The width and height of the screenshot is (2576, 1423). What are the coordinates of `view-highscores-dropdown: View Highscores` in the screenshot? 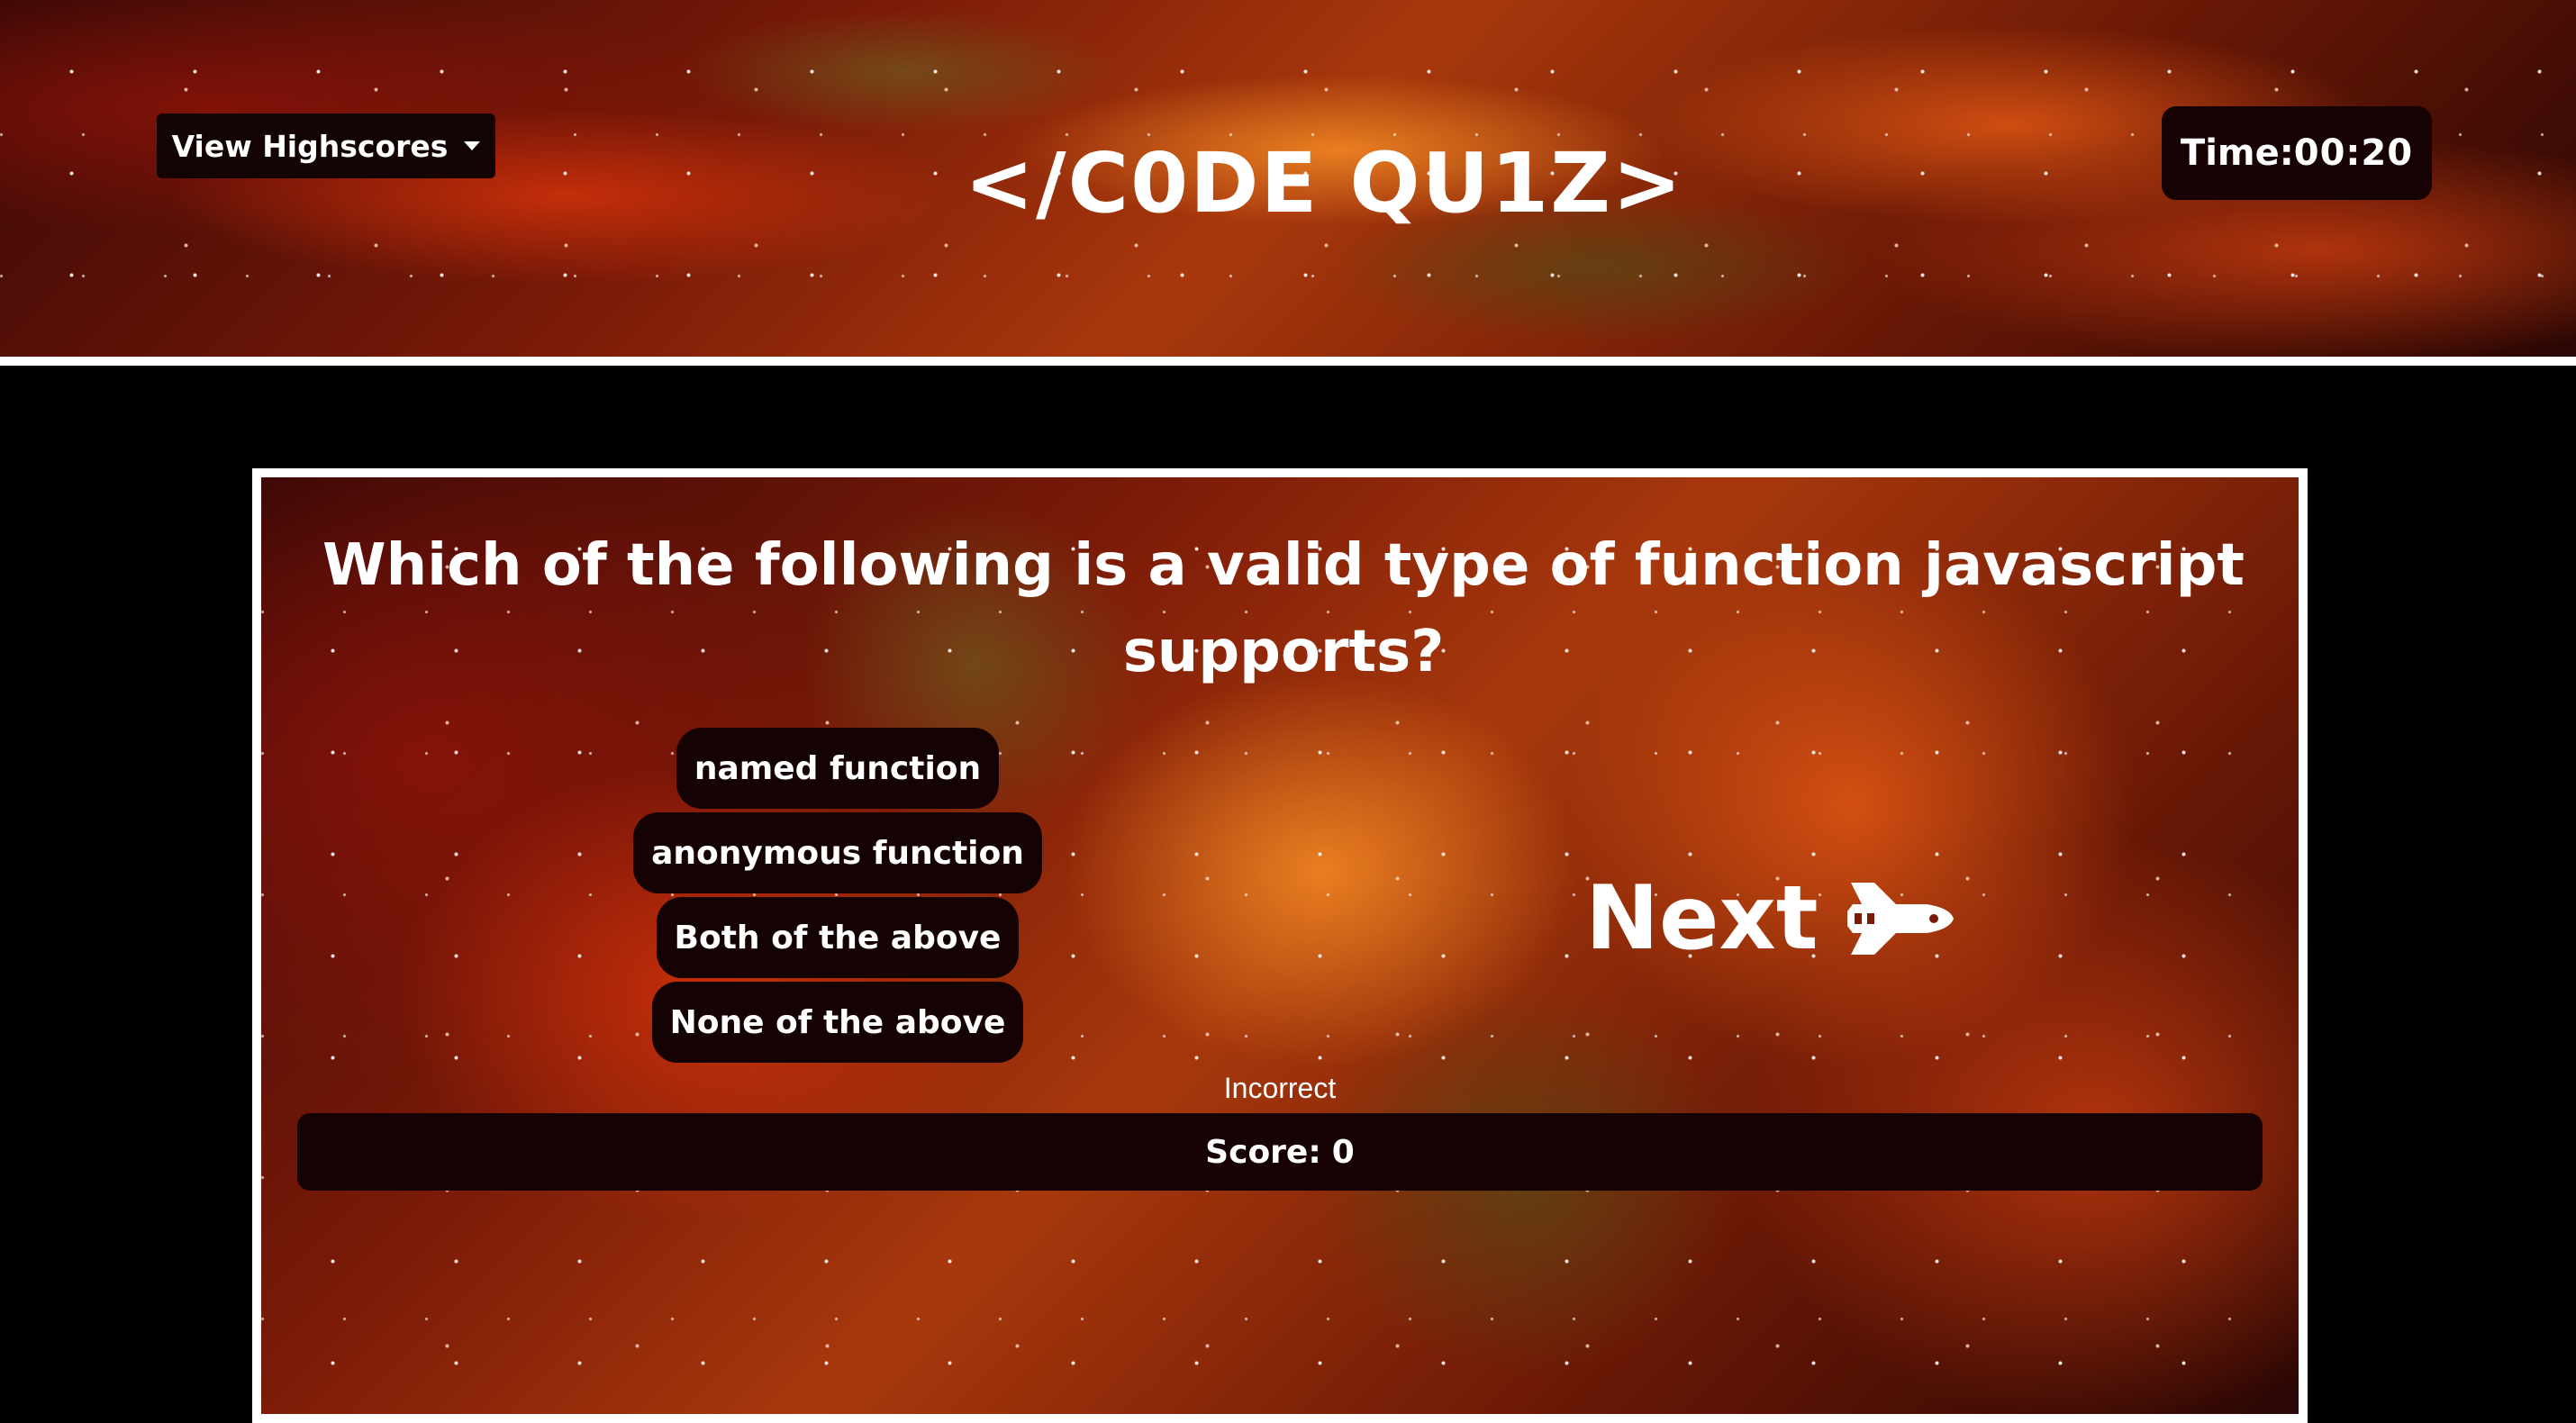 It's located at (326, 145).